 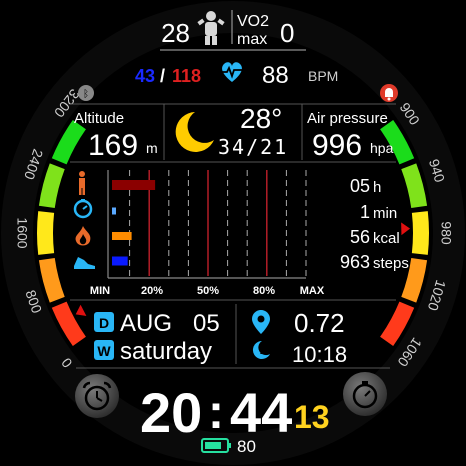 I want to click on svg-text: ᛒ, so click(x=86, y=94).